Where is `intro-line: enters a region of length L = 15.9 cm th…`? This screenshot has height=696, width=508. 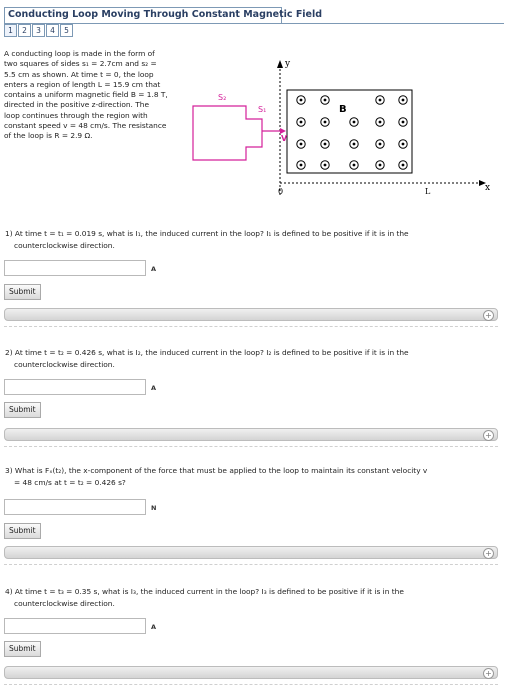
intro-line: enters a region of length L = 15.9 cm th… is located at coordinates (82, 84).